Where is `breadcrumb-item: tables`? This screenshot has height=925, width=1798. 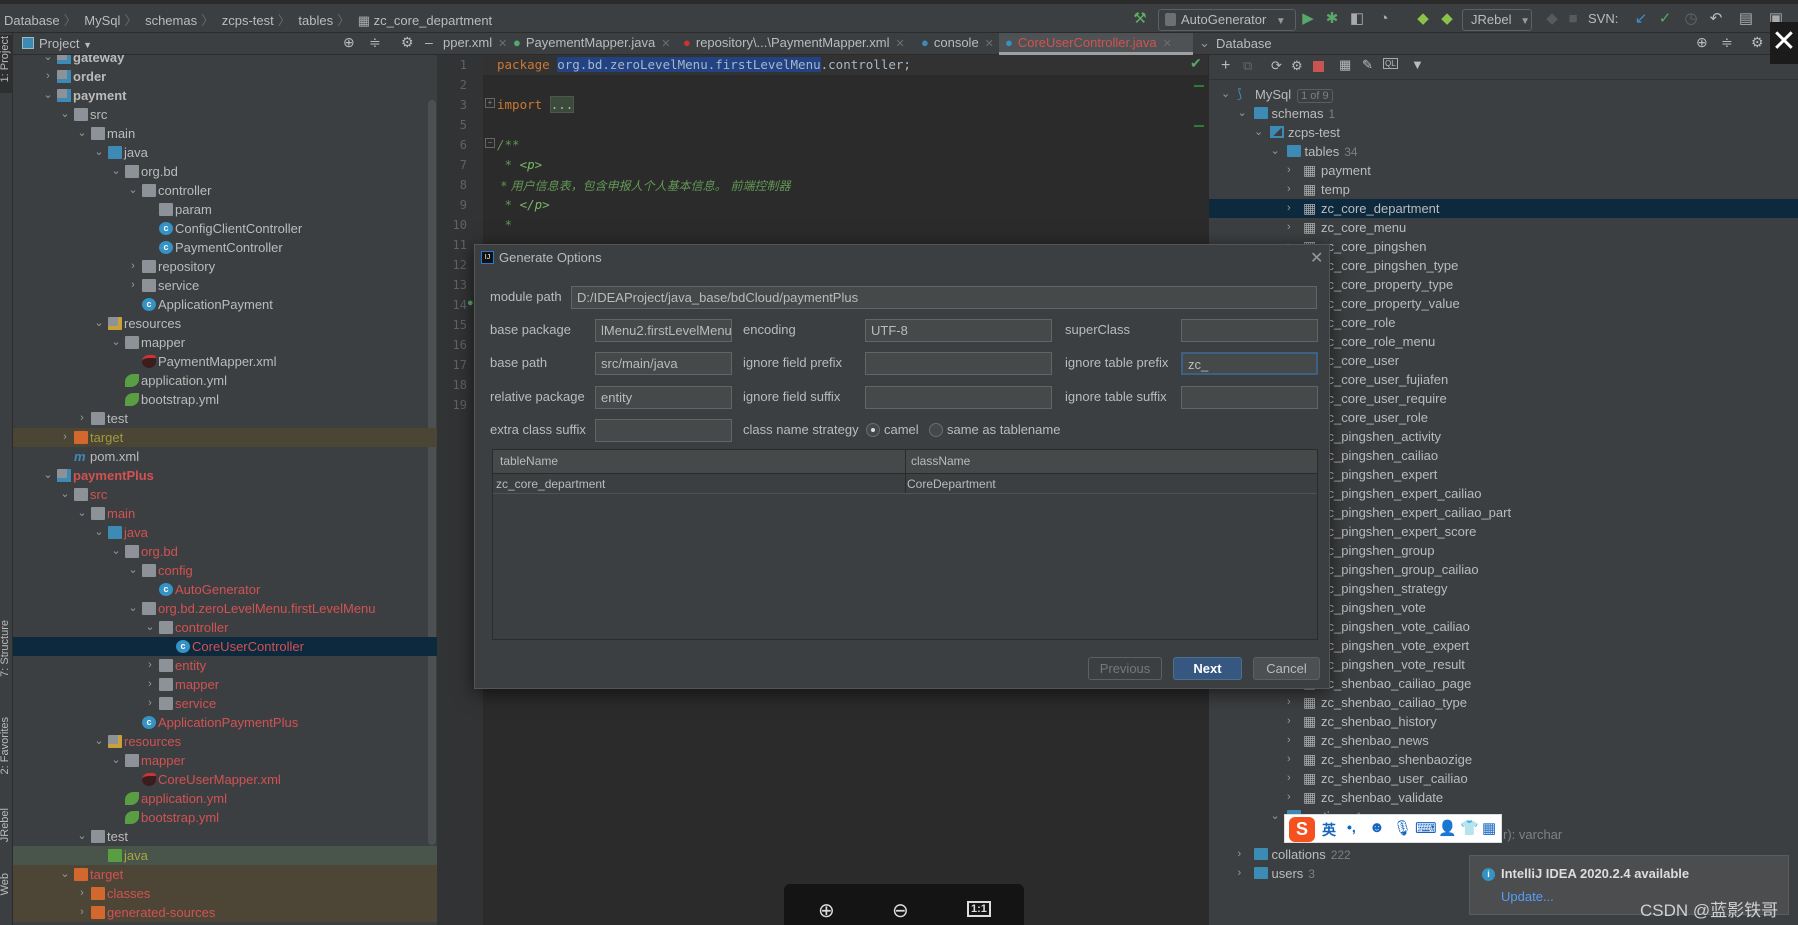 breadcrumb-item: tables is located at coordinates (315, 20).